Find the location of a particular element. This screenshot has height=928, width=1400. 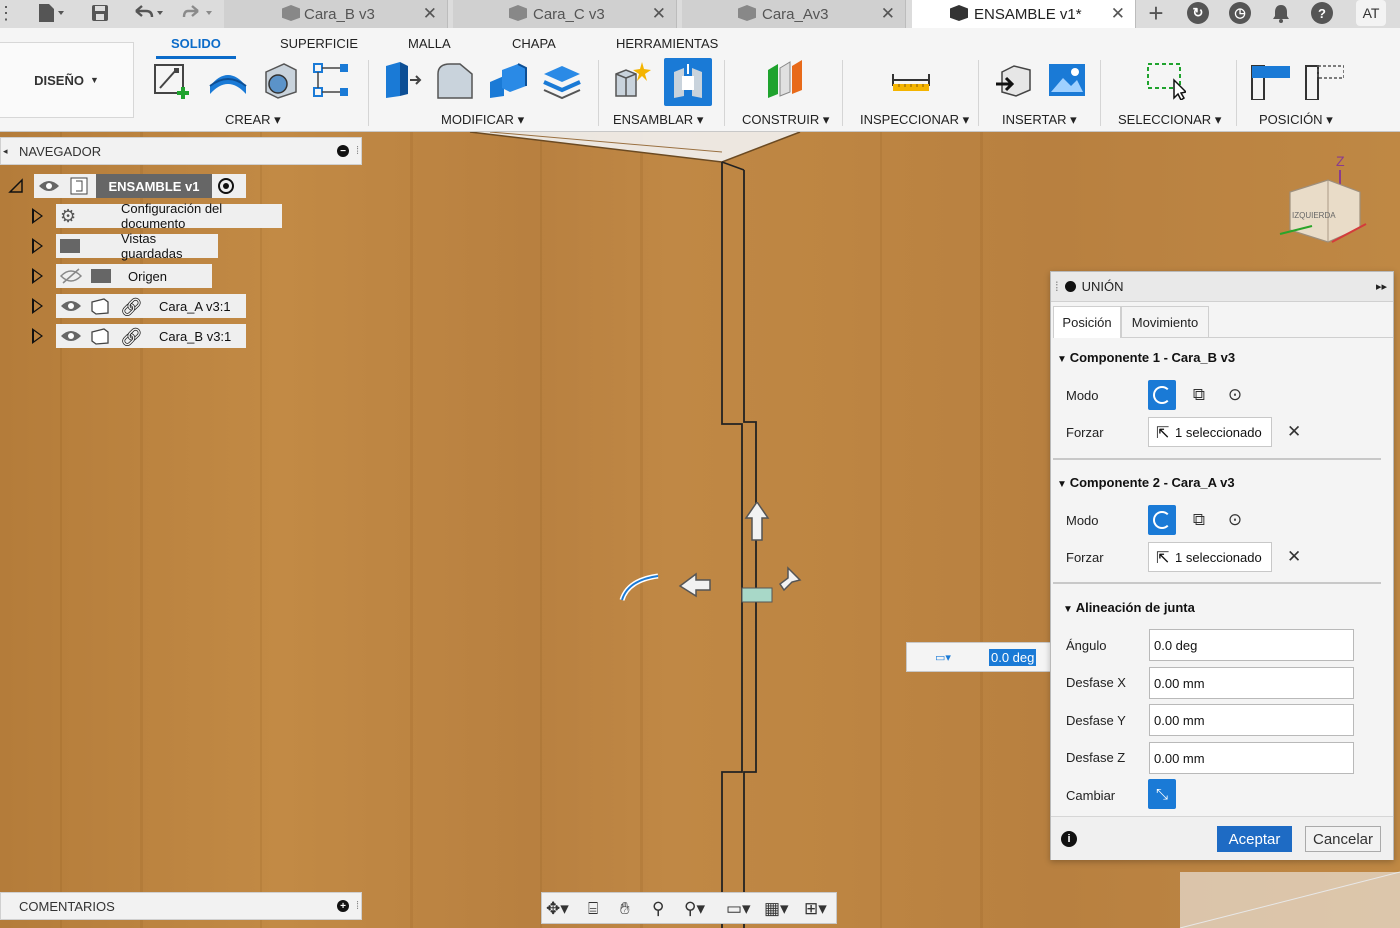

user-avatar: AT is located at coordinates (1371, 13).